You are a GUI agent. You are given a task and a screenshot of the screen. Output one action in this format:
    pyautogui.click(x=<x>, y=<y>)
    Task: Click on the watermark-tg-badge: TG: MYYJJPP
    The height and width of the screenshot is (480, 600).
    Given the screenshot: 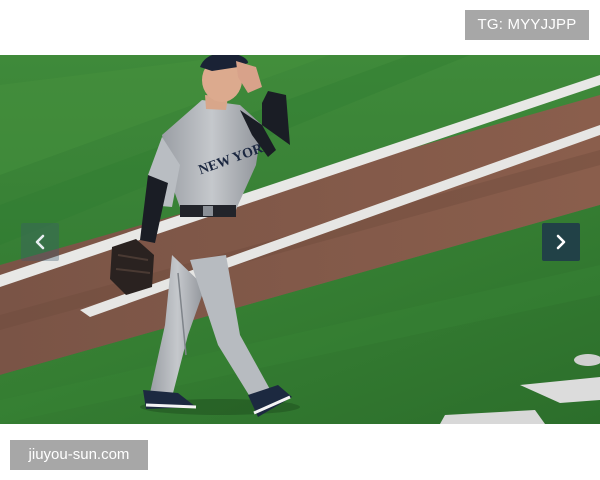 What is the action you would take?
    pyautogui.click(x=527, y=25)
    